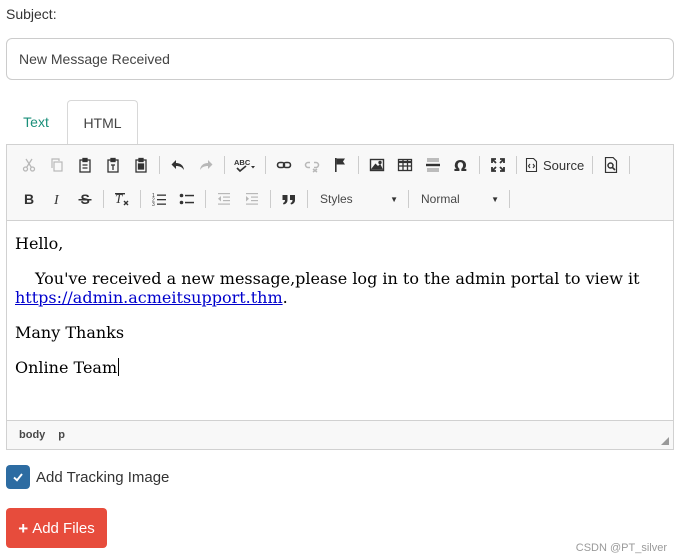 The height and width of the screenshot is (560, 675). What do you see at coordinates (23, 528) in the screenshot?
I see `plus-icon: +` at bounding box center [23, 528].